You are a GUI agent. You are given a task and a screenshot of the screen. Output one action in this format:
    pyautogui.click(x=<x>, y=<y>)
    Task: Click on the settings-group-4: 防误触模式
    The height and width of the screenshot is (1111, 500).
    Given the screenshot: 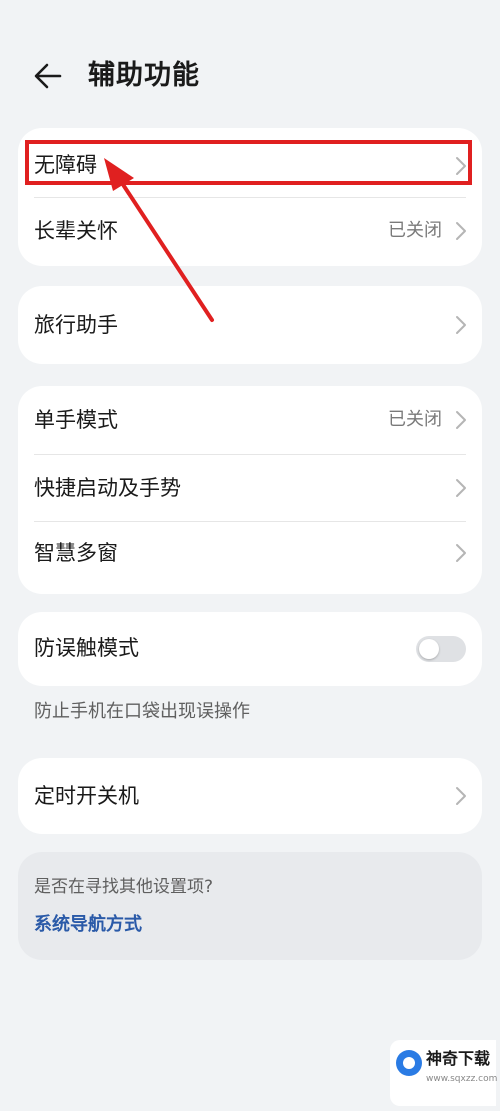 What is the action you would take?
    pyautogui.click(x=250, y=649)
    